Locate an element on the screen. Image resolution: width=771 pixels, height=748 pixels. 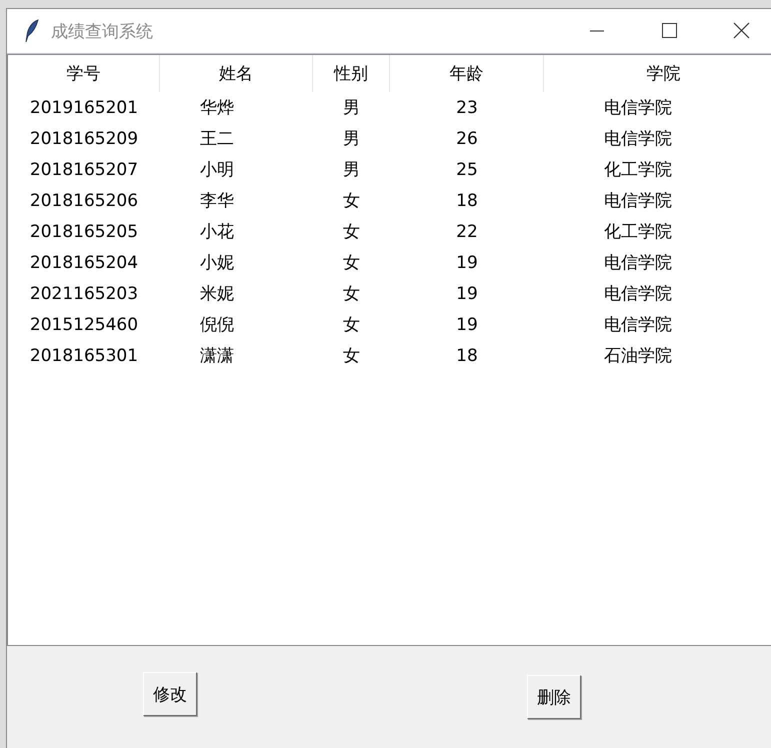
table-cell-text: 潇潇 is located at coordinates (217, 356).